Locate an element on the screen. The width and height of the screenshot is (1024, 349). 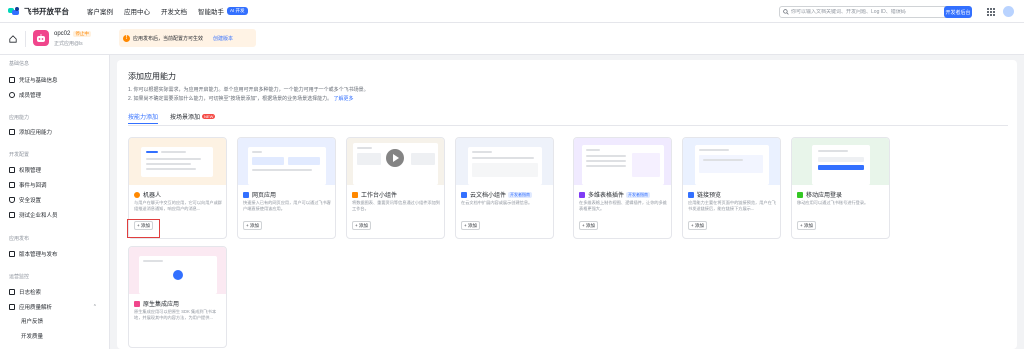
apps-grid-icon is located at coordinates (991, 12).